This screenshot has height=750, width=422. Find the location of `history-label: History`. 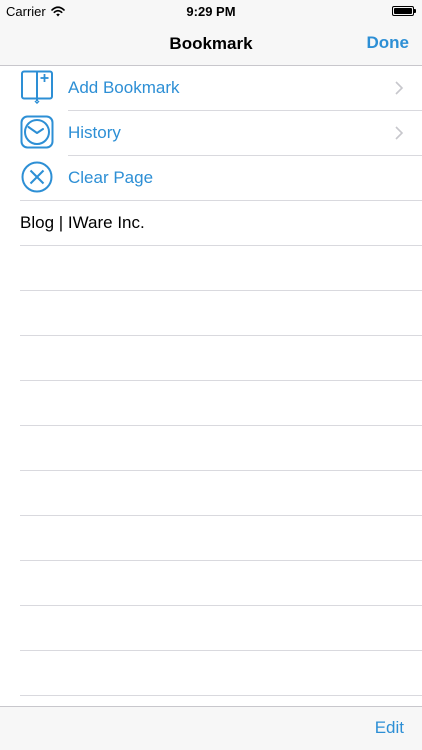

history-label: History is located at coordinates (94, 132).